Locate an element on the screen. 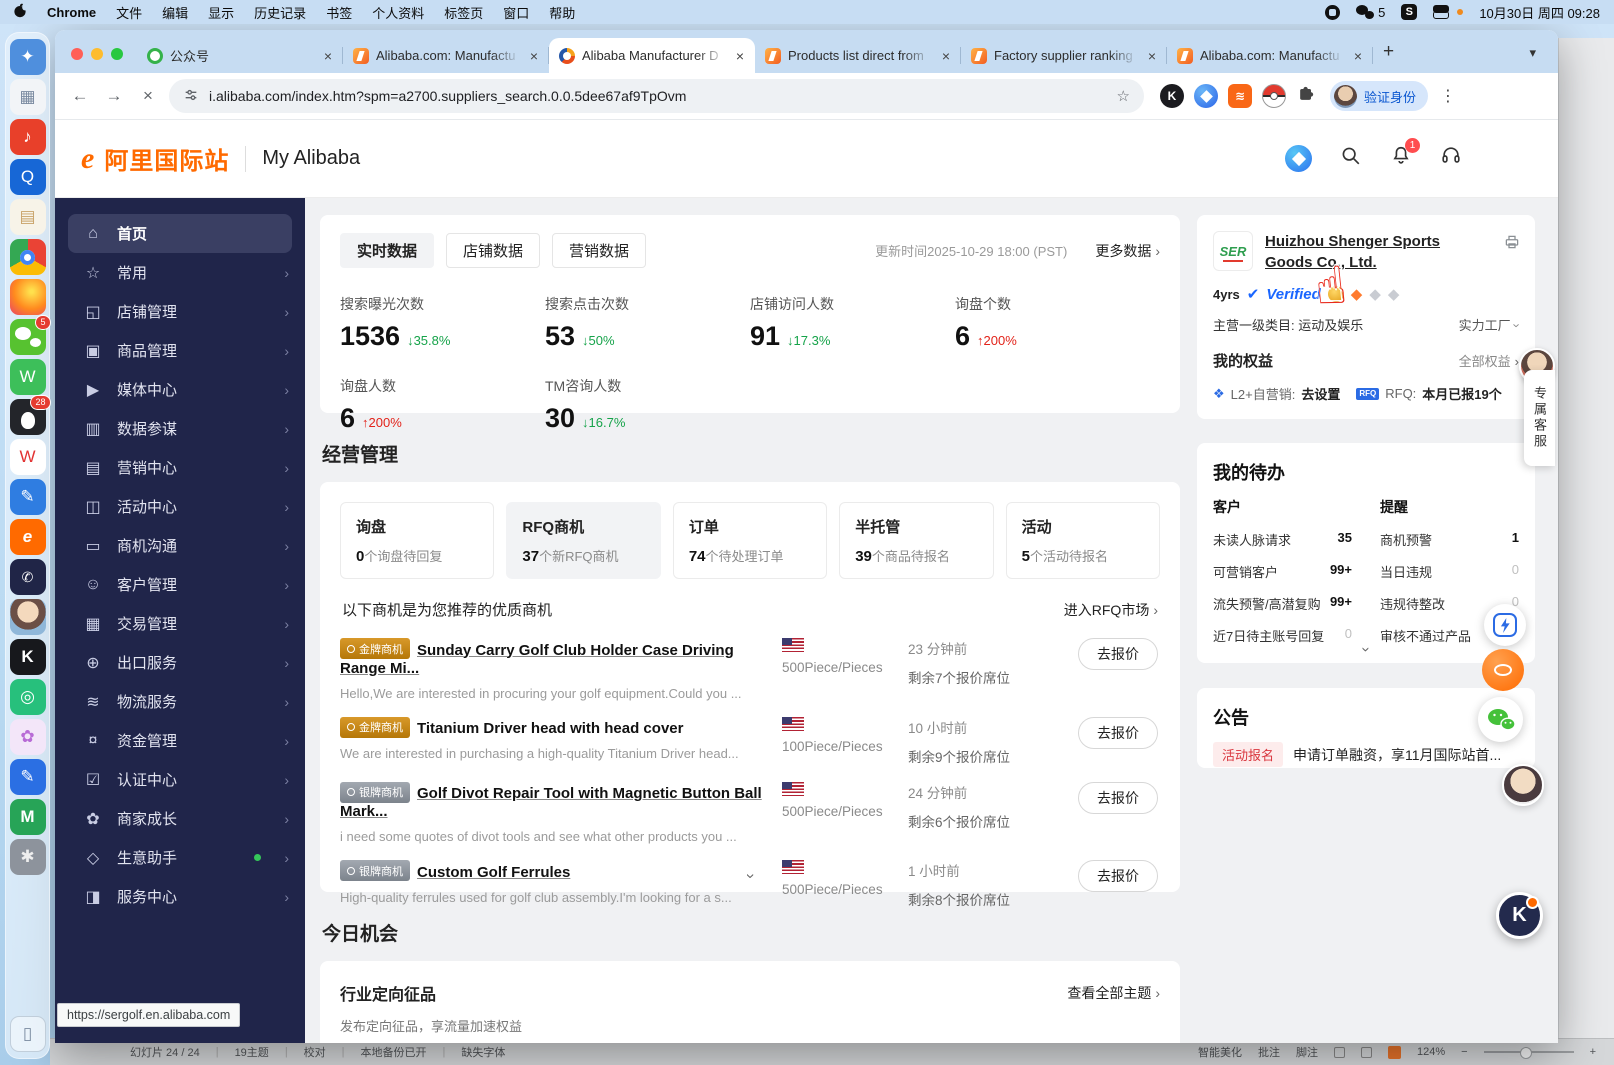  statusbar-zoom-level: 124% is located at coordinates (1431, 1052).